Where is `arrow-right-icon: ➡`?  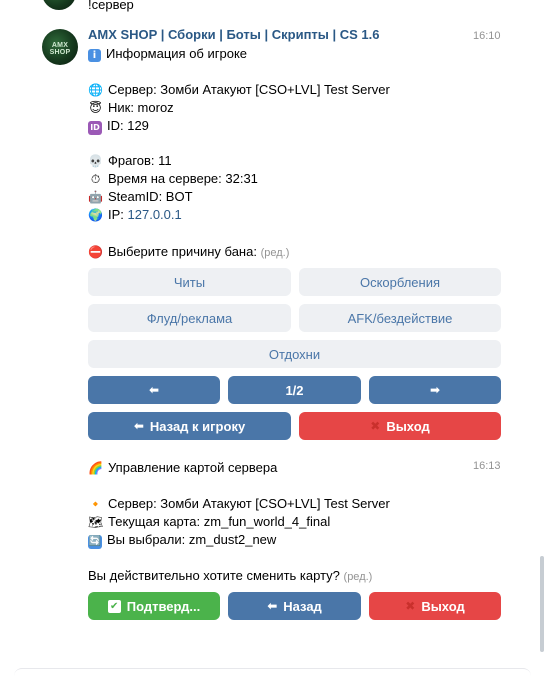
arrow-right-icon: ➡ is located at coordinates (435, 390).